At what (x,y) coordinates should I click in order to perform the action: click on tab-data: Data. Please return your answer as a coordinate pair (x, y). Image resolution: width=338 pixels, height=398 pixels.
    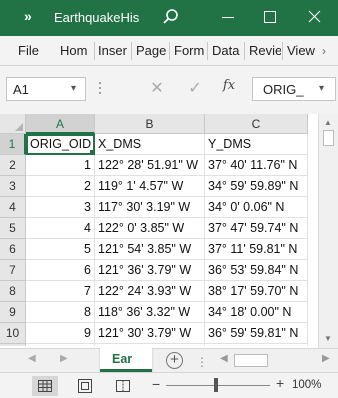
    Looking at the image, I should click on (227, 50).